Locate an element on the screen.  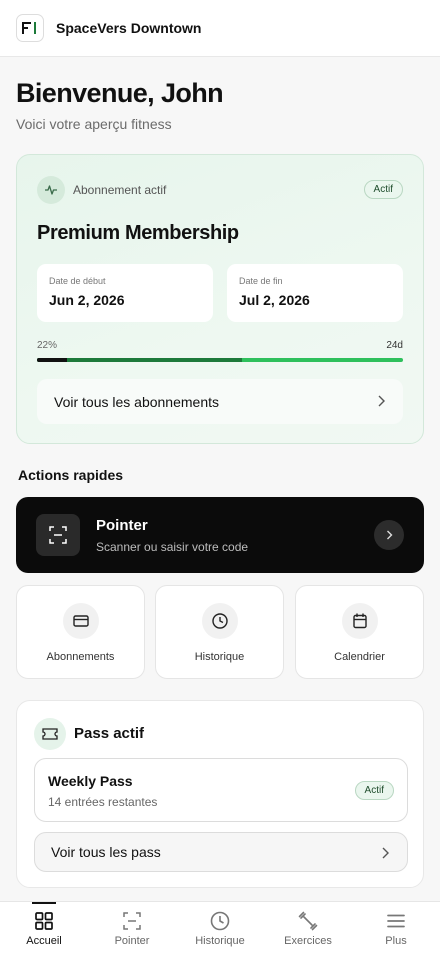
nav-item-exercices: Exercices is located at coordinates (308, 929).